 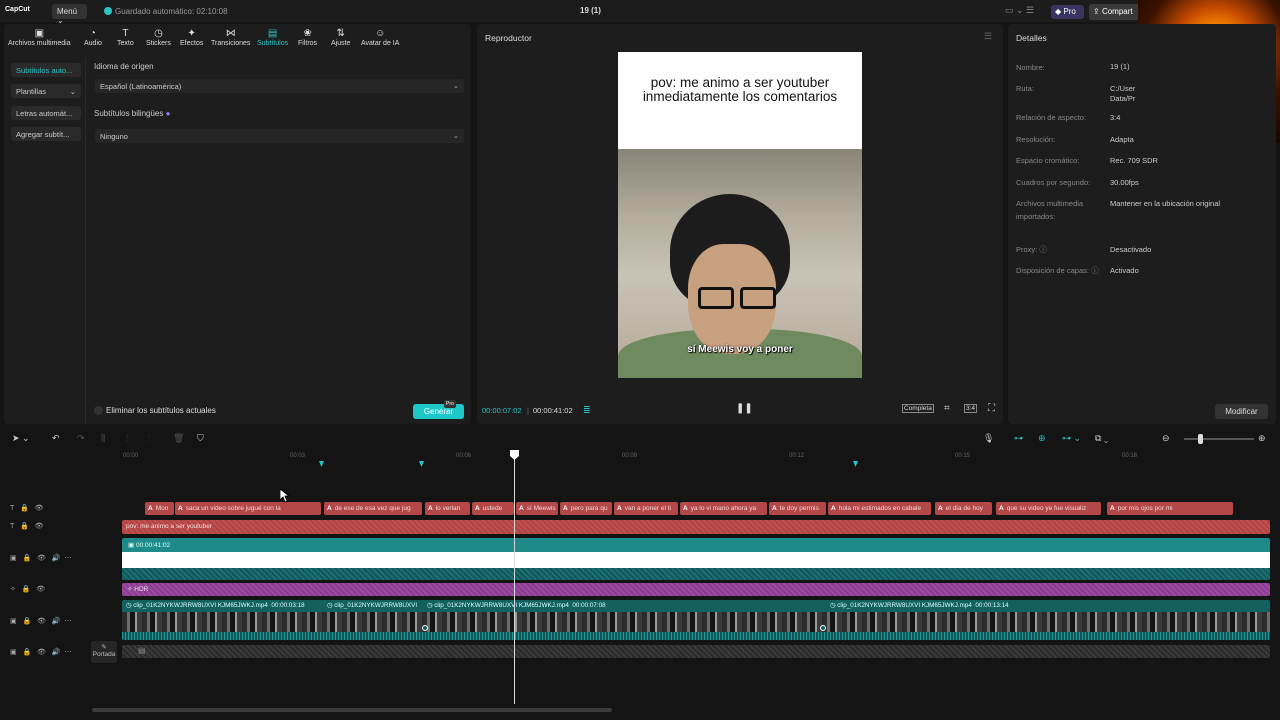 What do you see at coordinates (108, 11) in the screenshot?
I see `cloud-check-icon` at bounding box center [108, 11].